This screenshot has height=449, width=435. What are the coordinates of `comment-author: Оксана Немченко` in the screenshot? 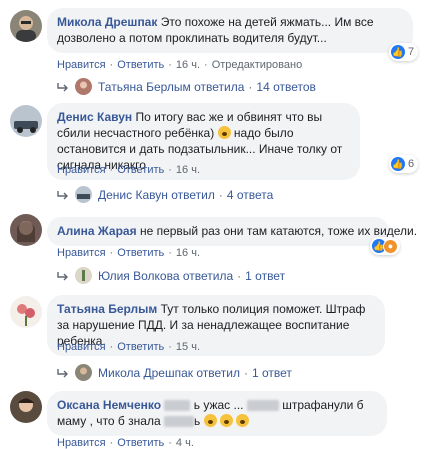 It's located at (109, 405).